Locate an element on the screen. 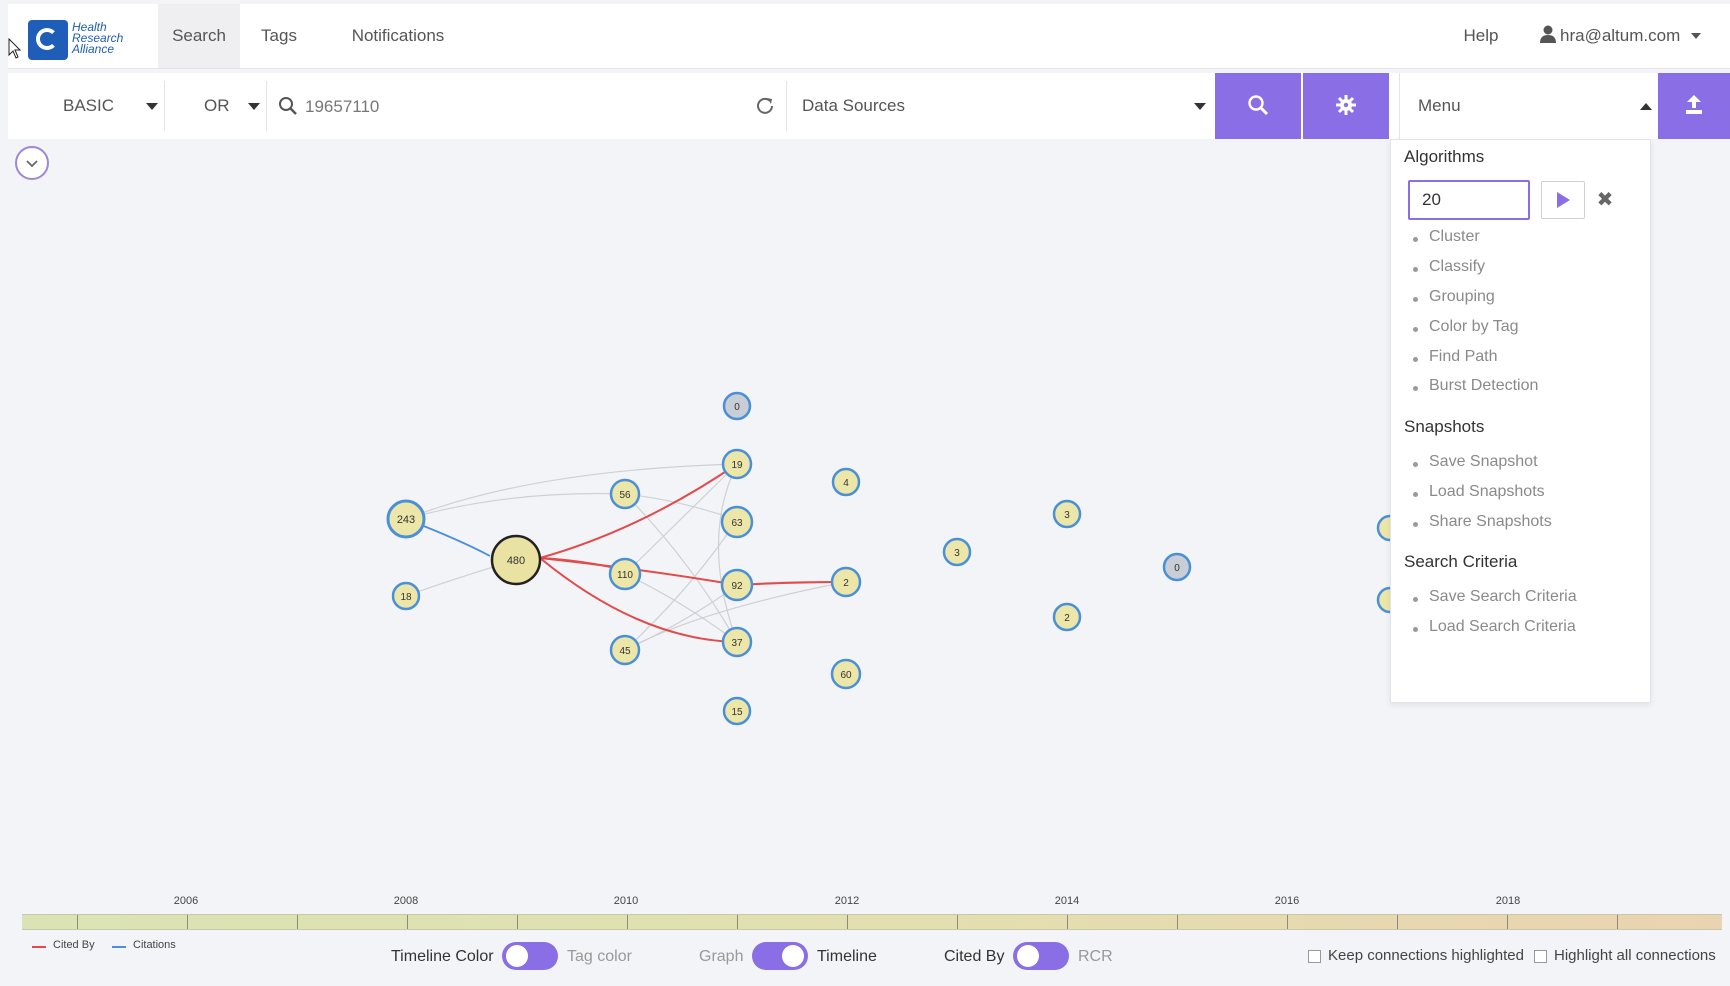 This screenshot has height=986, width=1730. menu-item-load-search-criteria: Load Search Criteria is located at coordinates (1502, 627).